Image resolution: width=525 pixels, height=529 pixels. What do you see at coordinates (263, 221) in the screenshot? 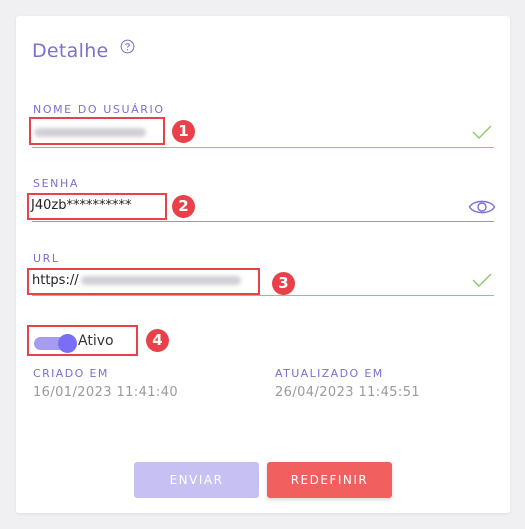
I see `password-underline` at bounding box center [263, 221].